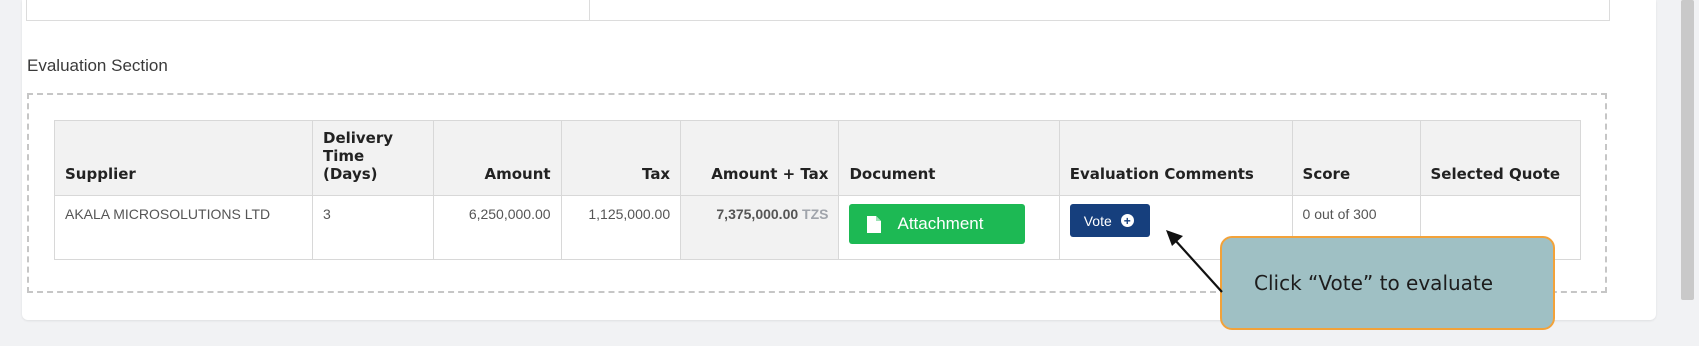 The height and width of the screenshot is (346, 1699). I want to click on vote-hint-callout: Click “Vote” to evaluate, so click(1387, 283).